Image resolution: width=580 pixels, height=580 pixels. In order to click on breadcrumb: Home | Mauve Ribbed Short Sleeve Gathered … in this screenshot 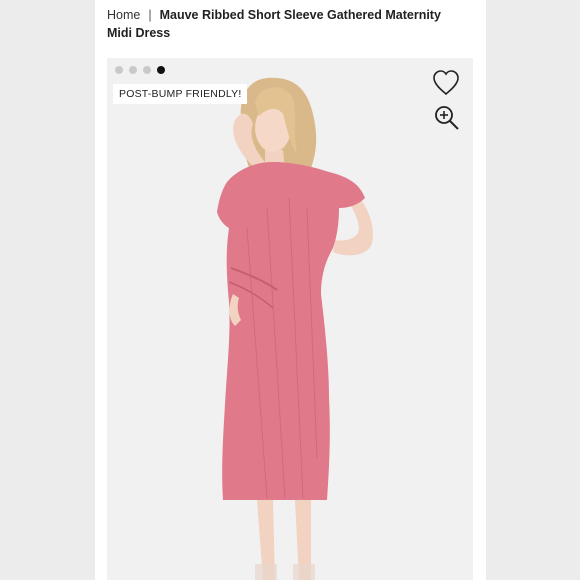, I will do `click(287, 24)`.